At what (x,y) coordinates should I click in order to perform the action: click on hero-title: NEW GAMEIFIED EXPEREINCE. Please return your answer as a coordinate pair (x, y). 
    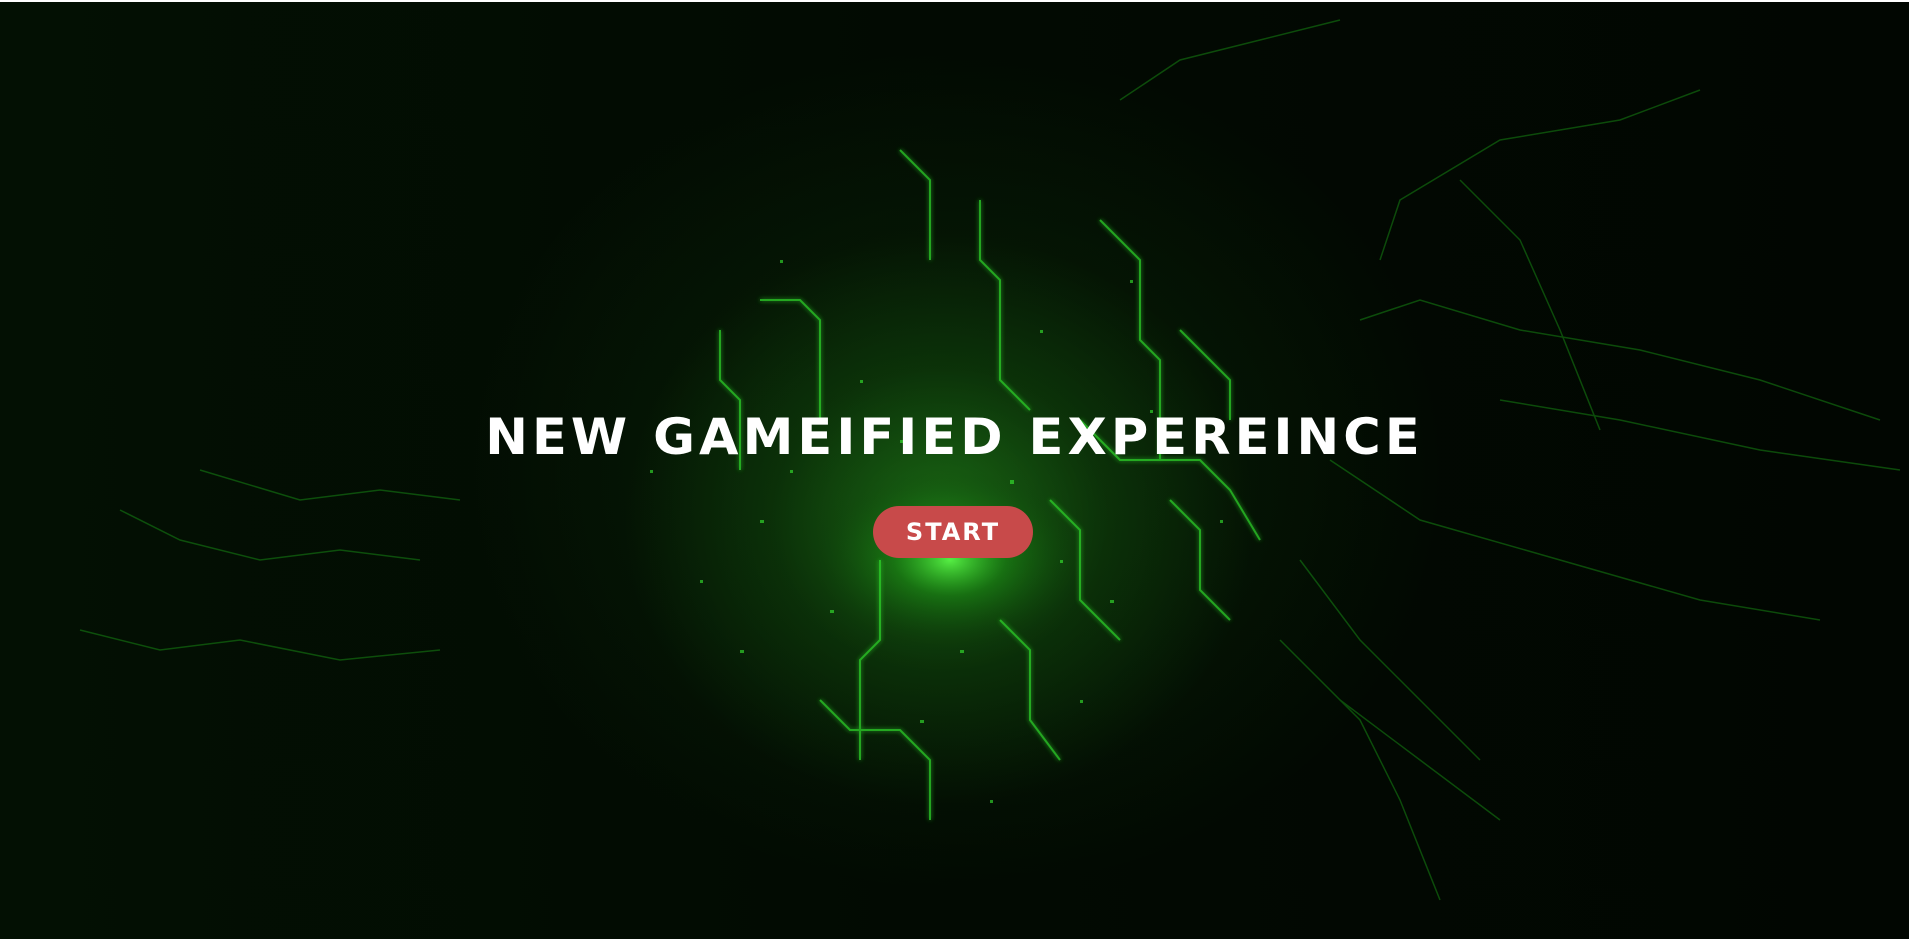
    Looking at the image, I should click on (954, 437).